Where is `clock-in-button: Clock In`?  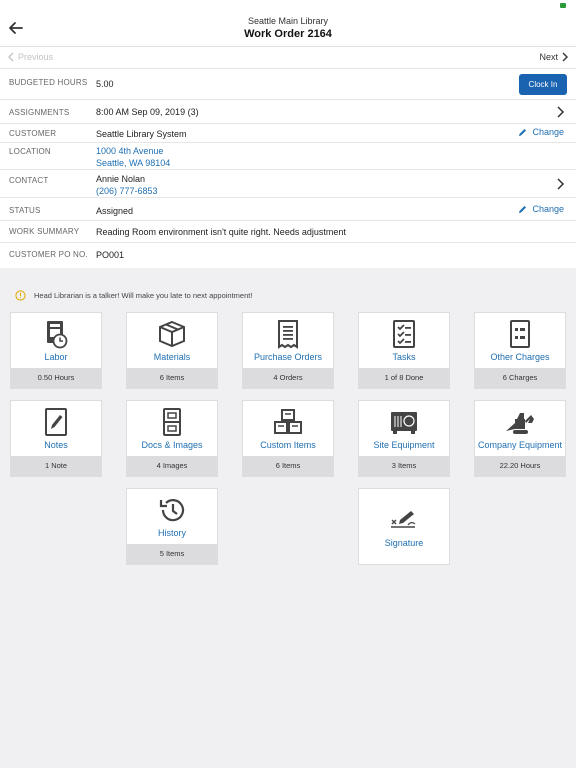
clock-in-button: Clock In is located at coordinates (543, 84).